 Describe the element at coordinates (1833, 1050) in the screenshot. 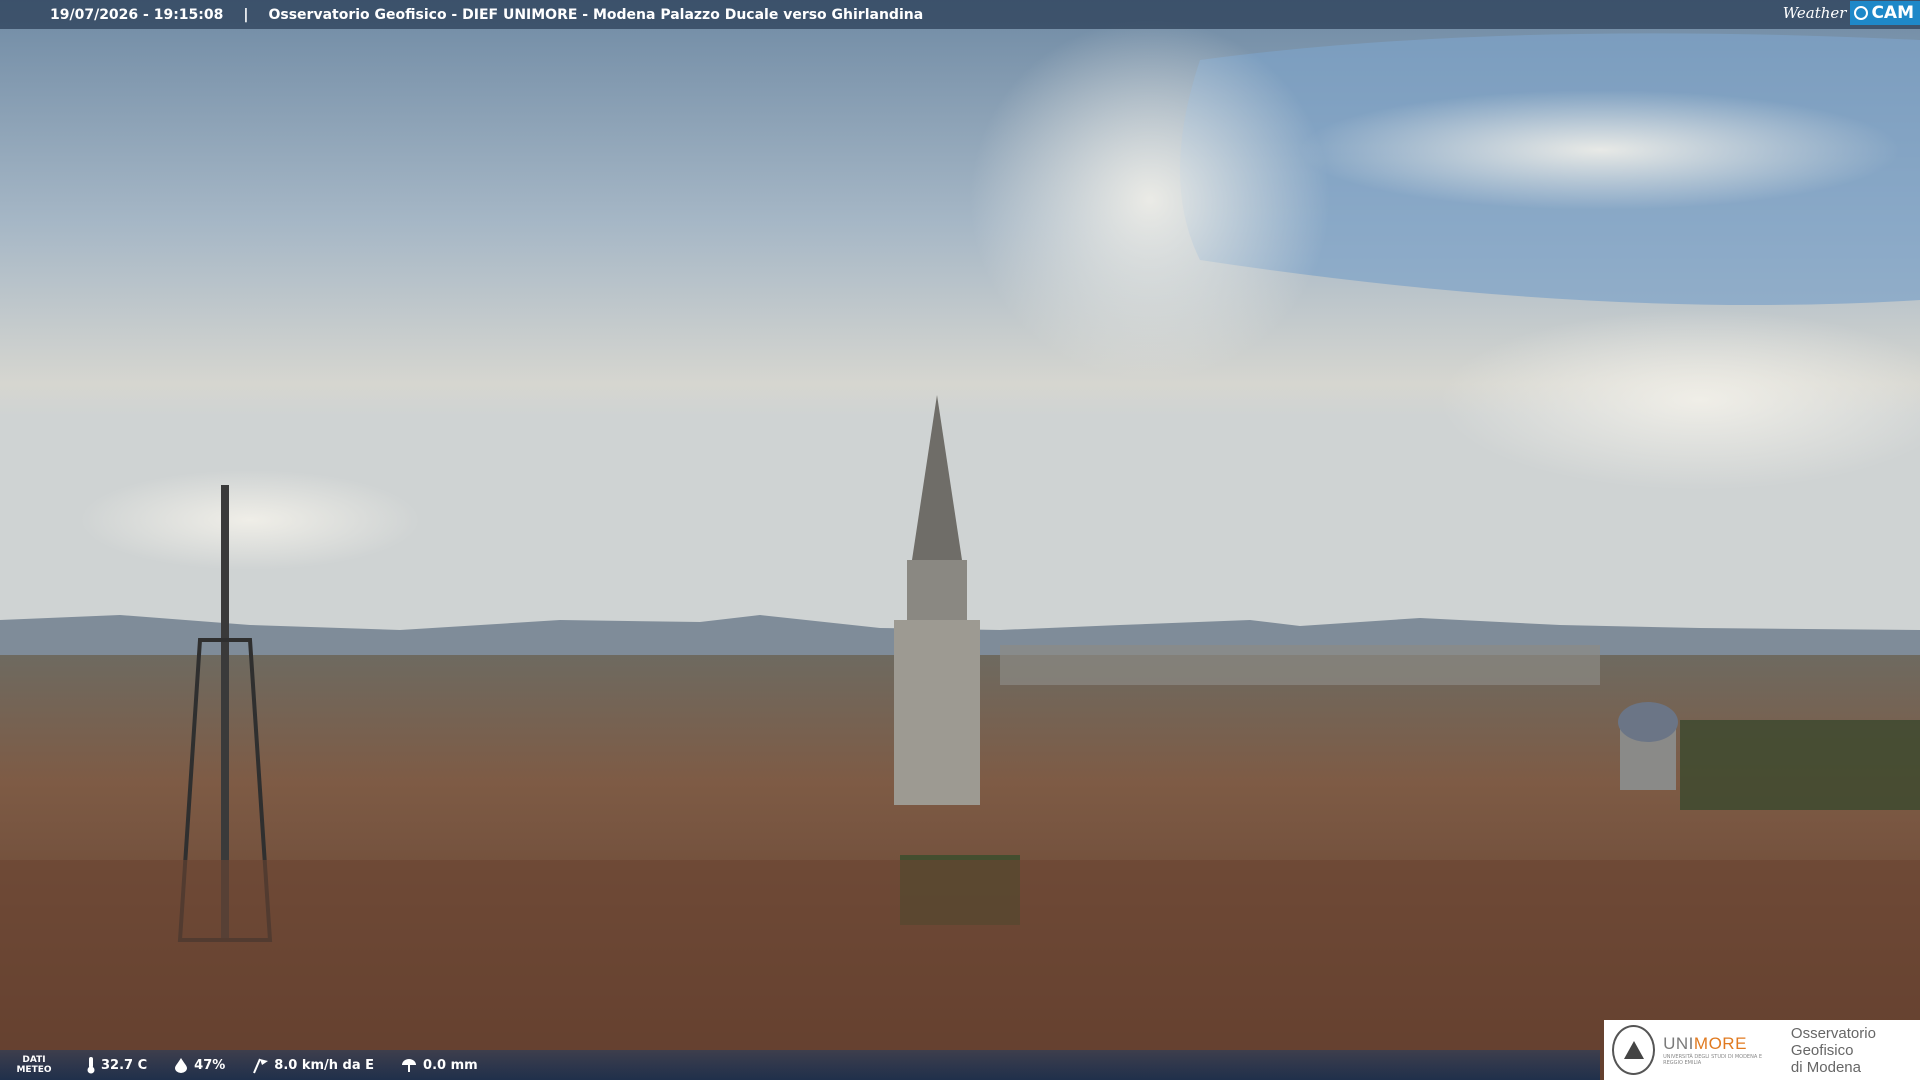

I see `observatory-name: Osservatorio Geofisico di Modena` at that location.